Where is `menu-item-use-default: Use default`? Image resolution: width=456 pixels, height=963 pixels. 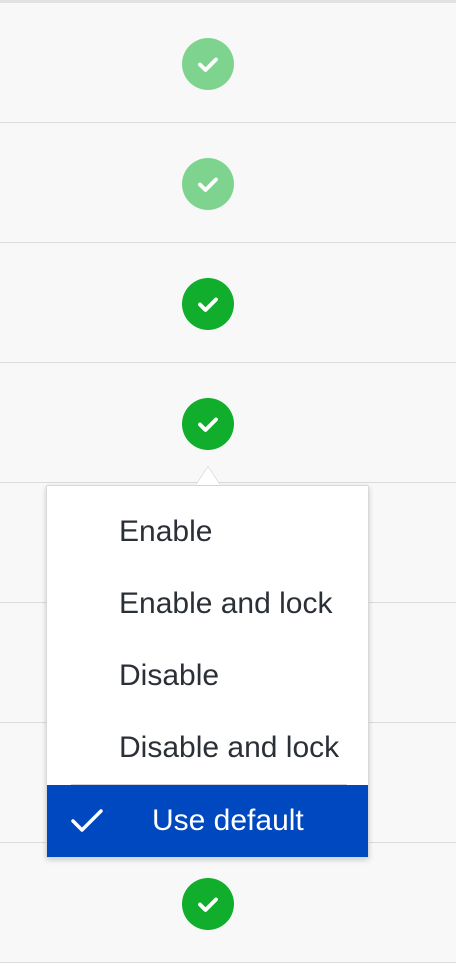
menu-item-use-default: Use default is located at coordinates (207, 821).